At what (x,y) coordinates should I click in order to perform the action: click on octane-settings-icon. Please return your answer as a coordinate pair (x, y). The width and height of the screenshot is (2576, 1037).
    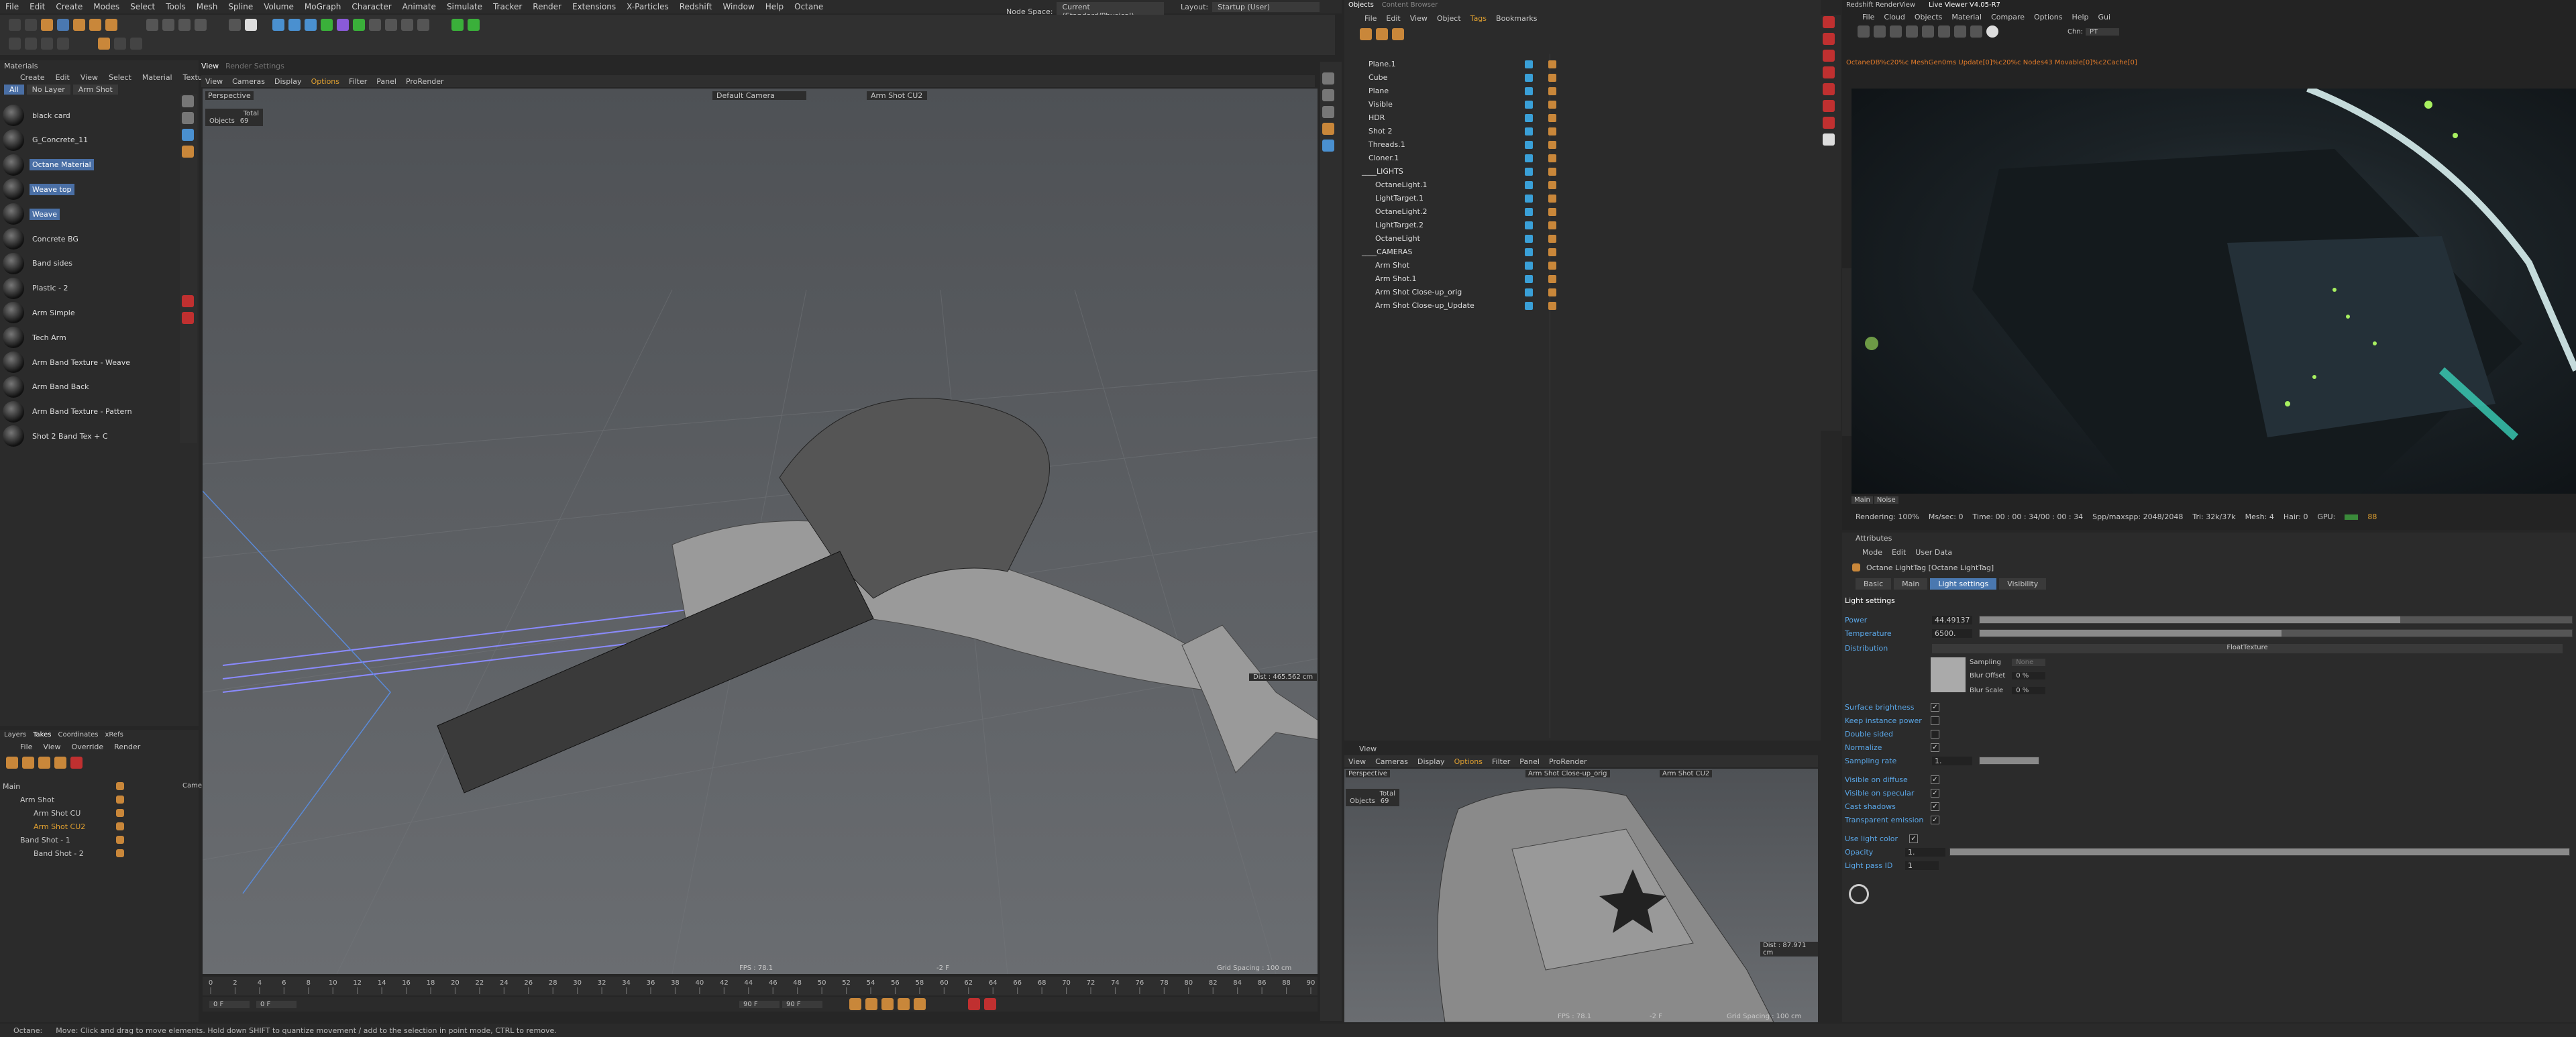
    Looking at the image, I should click on (1829, 139).